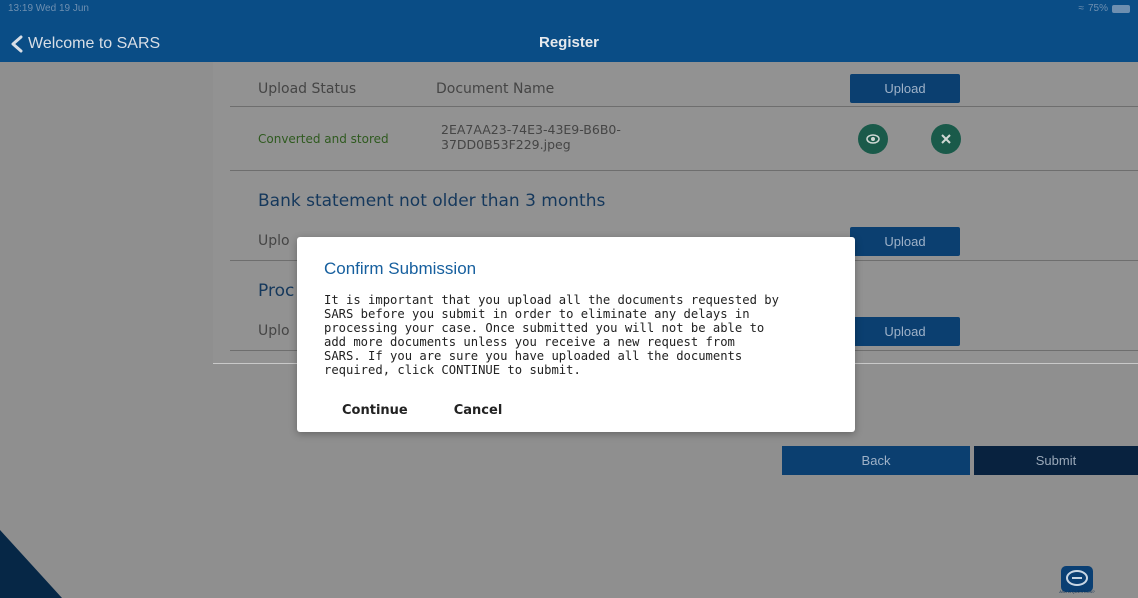 This screenshot has width=1138, height=598. Describe the element at coordinates (274, 241) in the screenshot. I see `bank-upload-status-label: Uplo` at that location.